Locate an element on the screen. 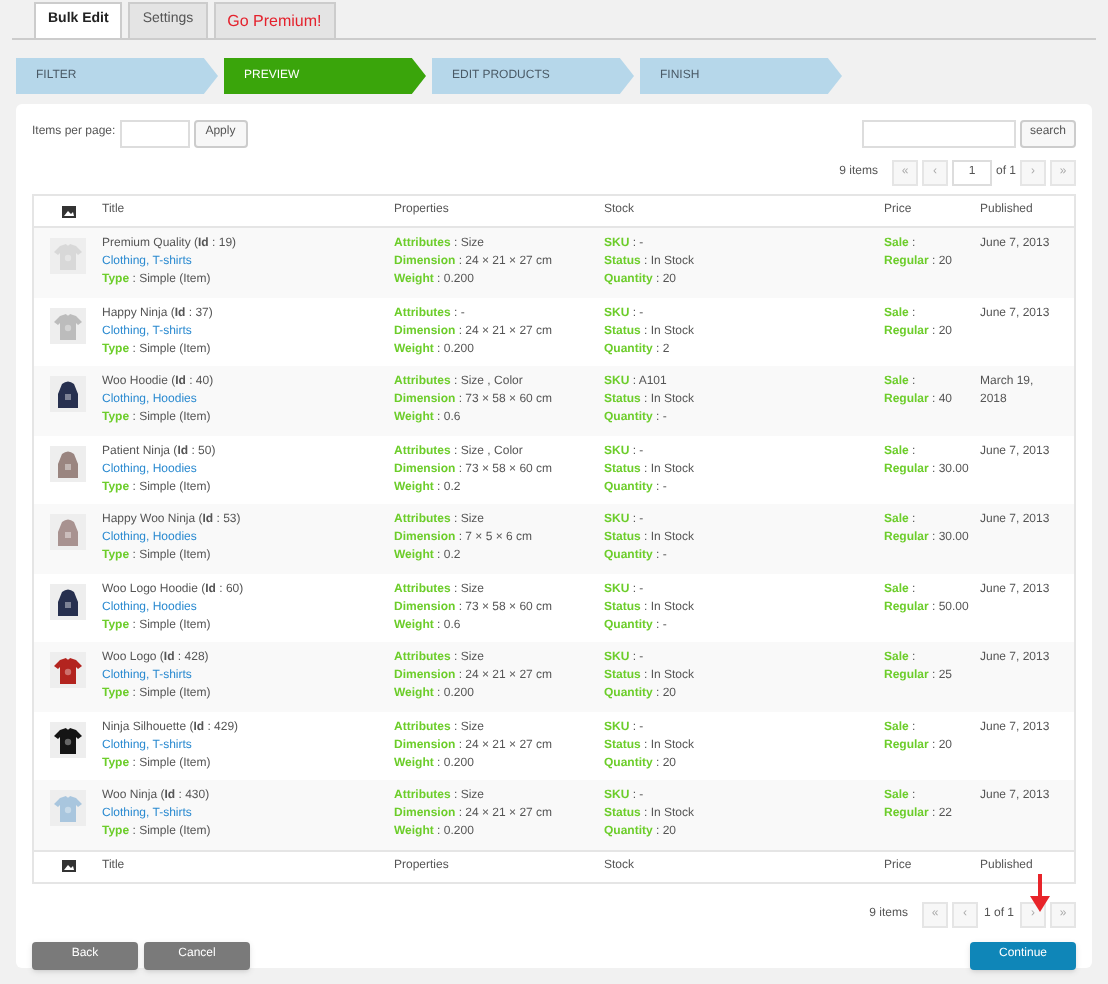 The image size is (1108, 984). search-field is located at coordinates (938, 133).